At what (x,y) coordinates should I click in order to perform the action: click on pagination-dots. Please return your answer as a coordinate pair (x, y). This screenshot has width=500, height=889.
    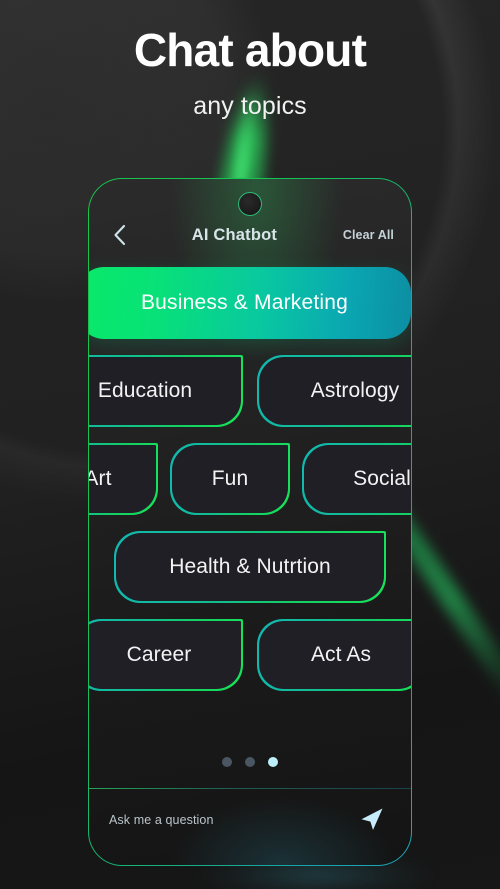
    Looking at the image, I should click on (250, 762).